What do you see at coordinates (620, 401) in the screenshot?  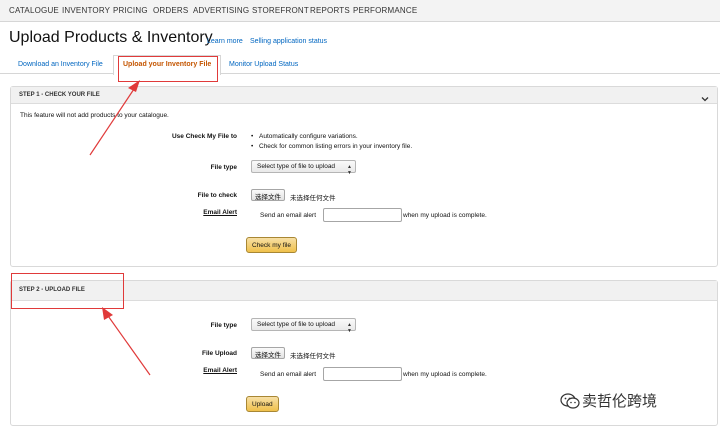 I see `watermark-text: 卖哲伦跨境` at bounding box center [620, 401].